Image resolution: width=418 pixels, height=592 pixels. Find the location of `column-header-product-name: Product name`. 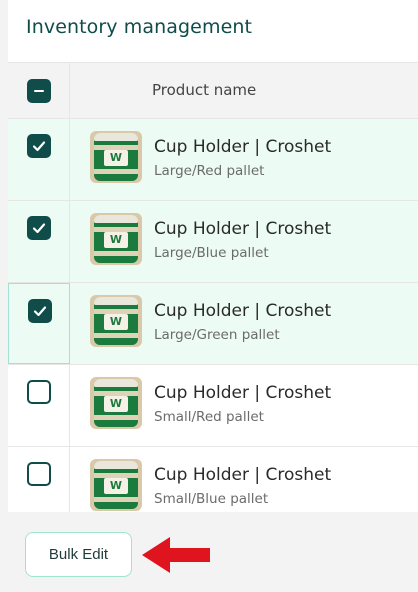

column-header-product-name: Product name is located at coordinates (204, 90).